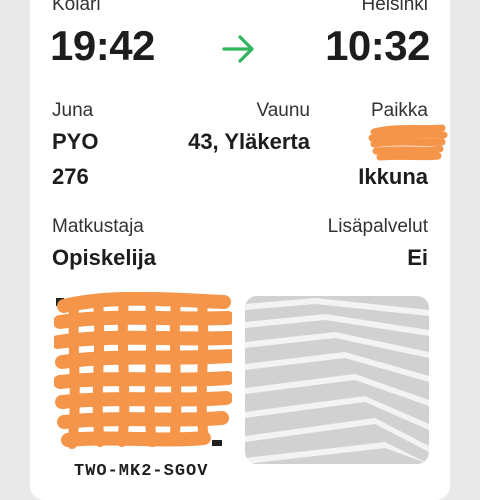  Describe the element at coordinates (98, 226) in the screenshot. I see `traveler-label: Matkustaja` at that location.